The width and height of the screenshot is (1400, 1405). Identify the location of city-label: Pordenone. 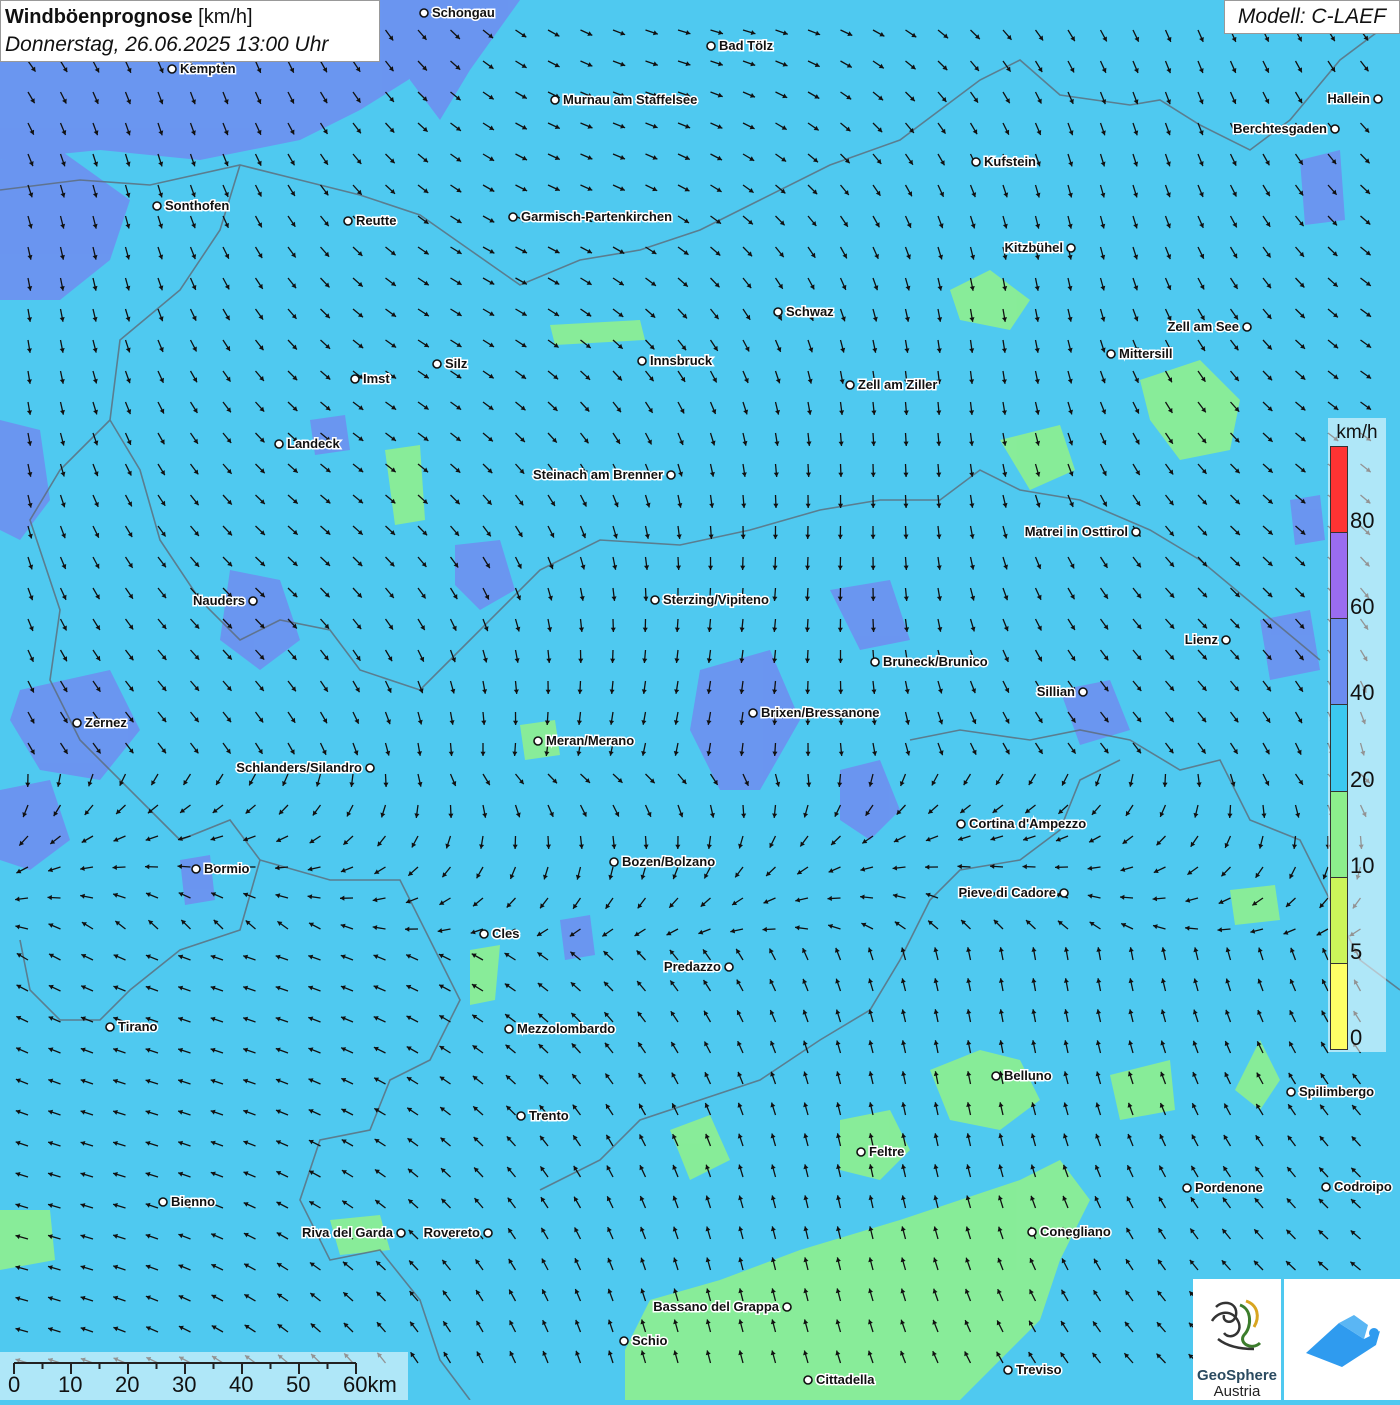
(1229, 1187).